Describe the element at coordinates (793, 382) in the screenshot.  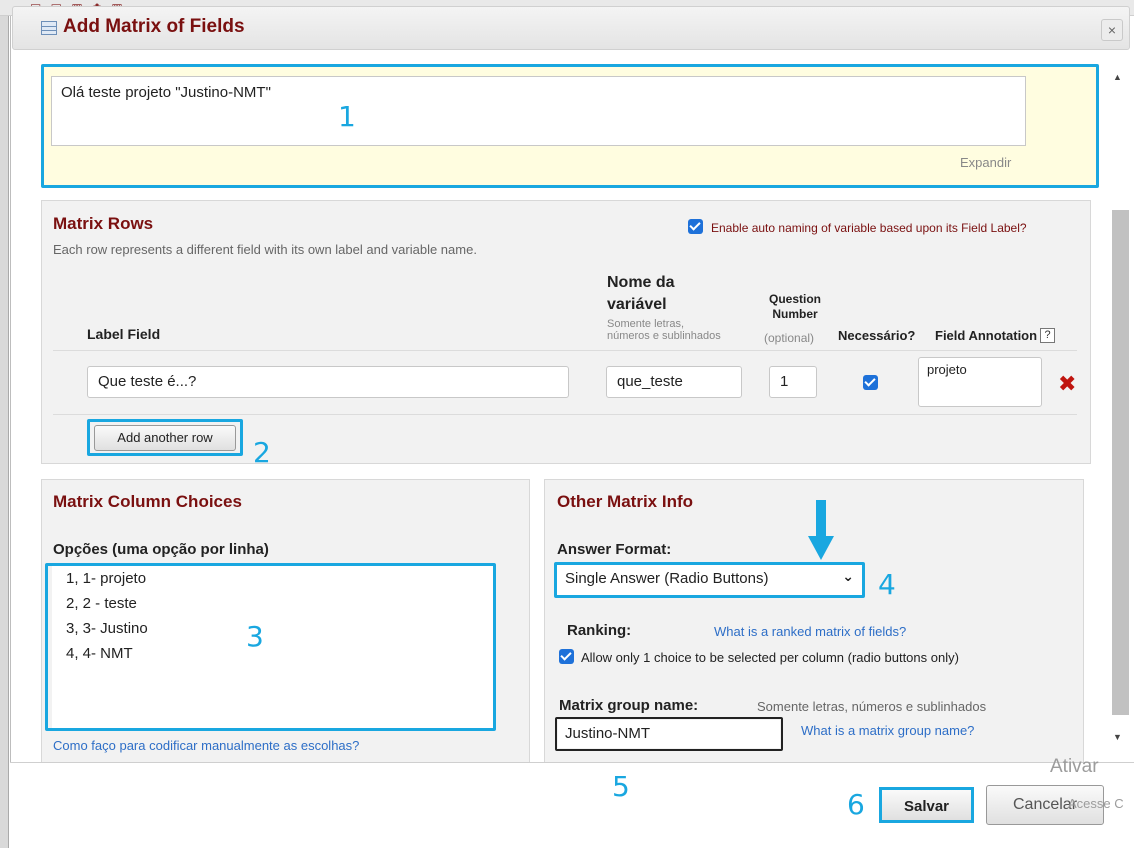
I see `row-question-number-input: 1` at that location.